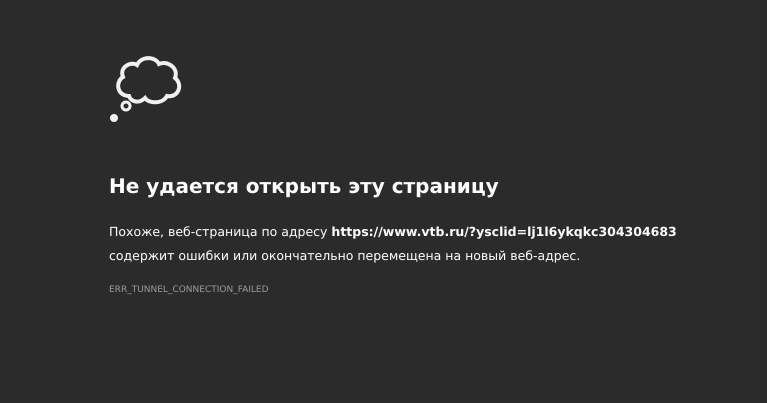 The height and width of the screenshot is (403, 767). Describe the element at coordinates (304, 186) in the screenshot. I see `error-title: Не удается открыть эту страницу` at that location.